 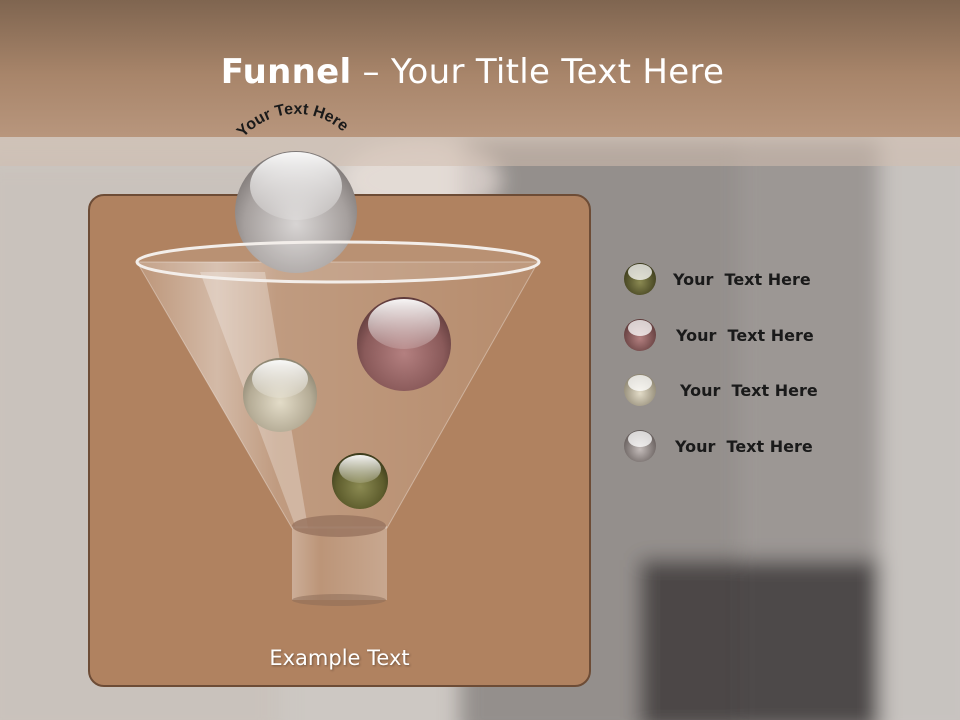 What do you see at coordinates (742, 279) in the screenshot?
I see `legend-label-1: Your Text Here` at bounding box center [742, 279].